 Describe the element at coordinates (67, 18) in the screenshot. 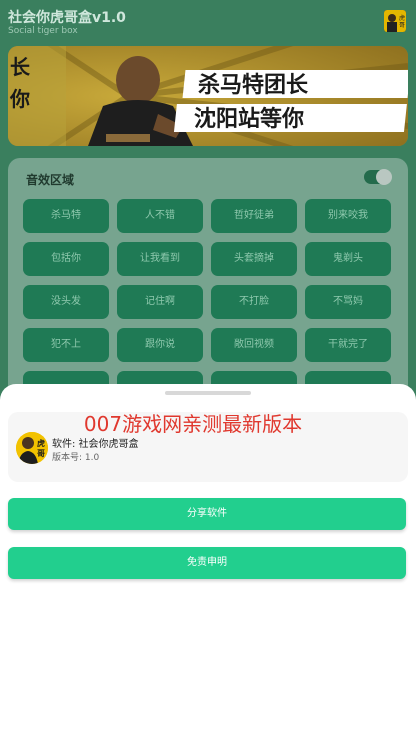

I see `app-title: 社会你虎哥盒v1.0` at that location.